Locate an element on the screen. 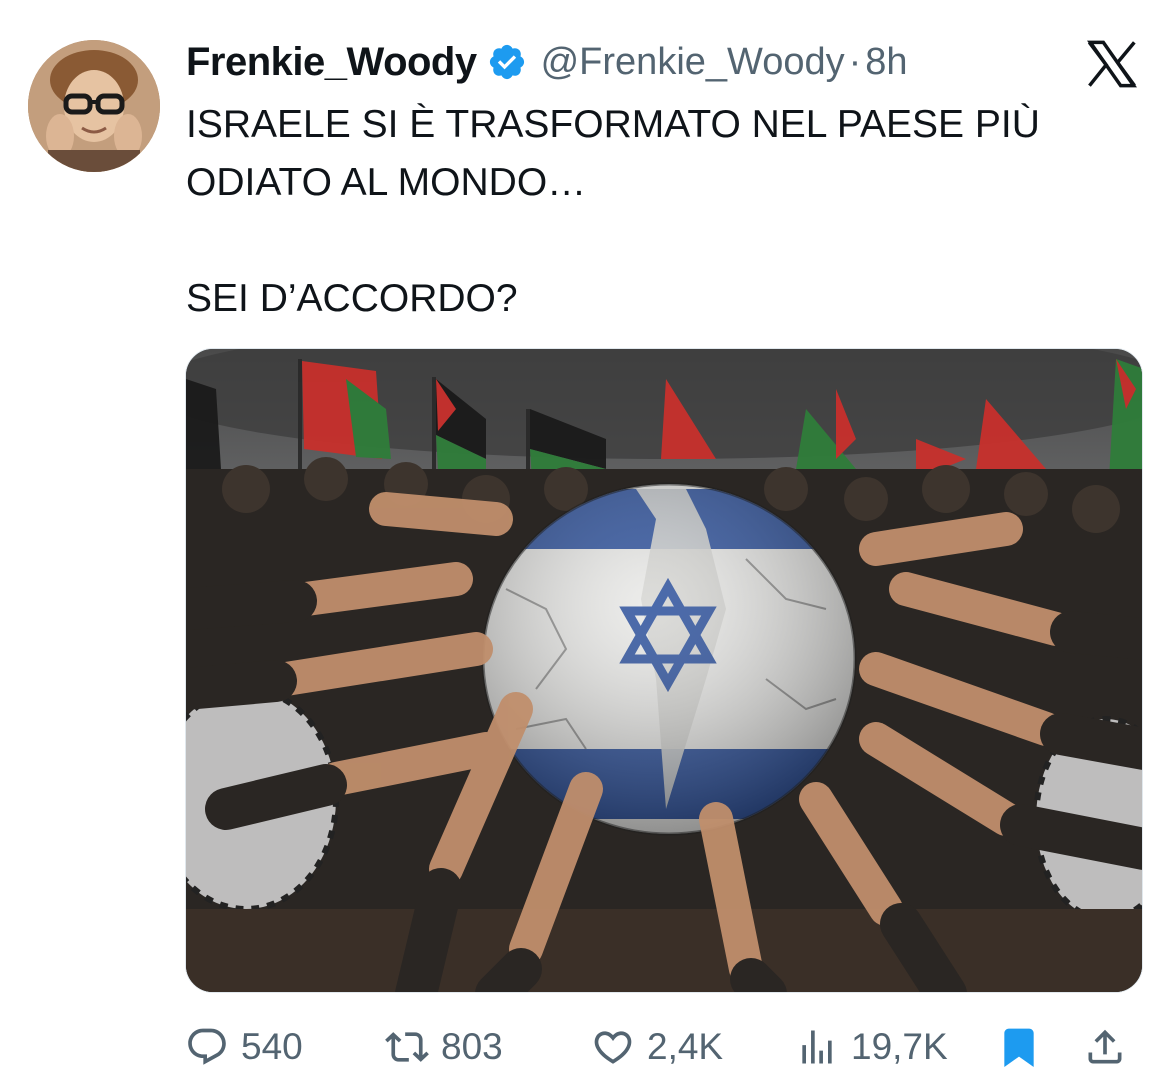 This screenshot has height=1089, width=1170. handle: @Frenkie_Woody is located at coordinates (693, 62).